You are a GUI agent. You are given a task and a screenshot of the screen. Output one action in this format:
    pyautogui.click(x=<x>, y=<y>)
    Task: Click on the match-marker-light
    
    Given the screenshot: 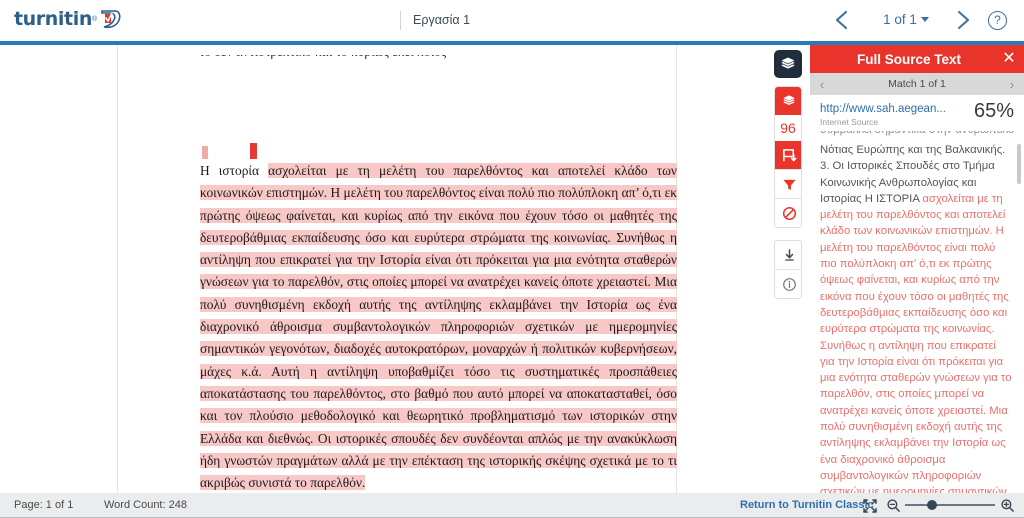 What is the action you would take?
    pyautogui.click(x=205, y=152)
    